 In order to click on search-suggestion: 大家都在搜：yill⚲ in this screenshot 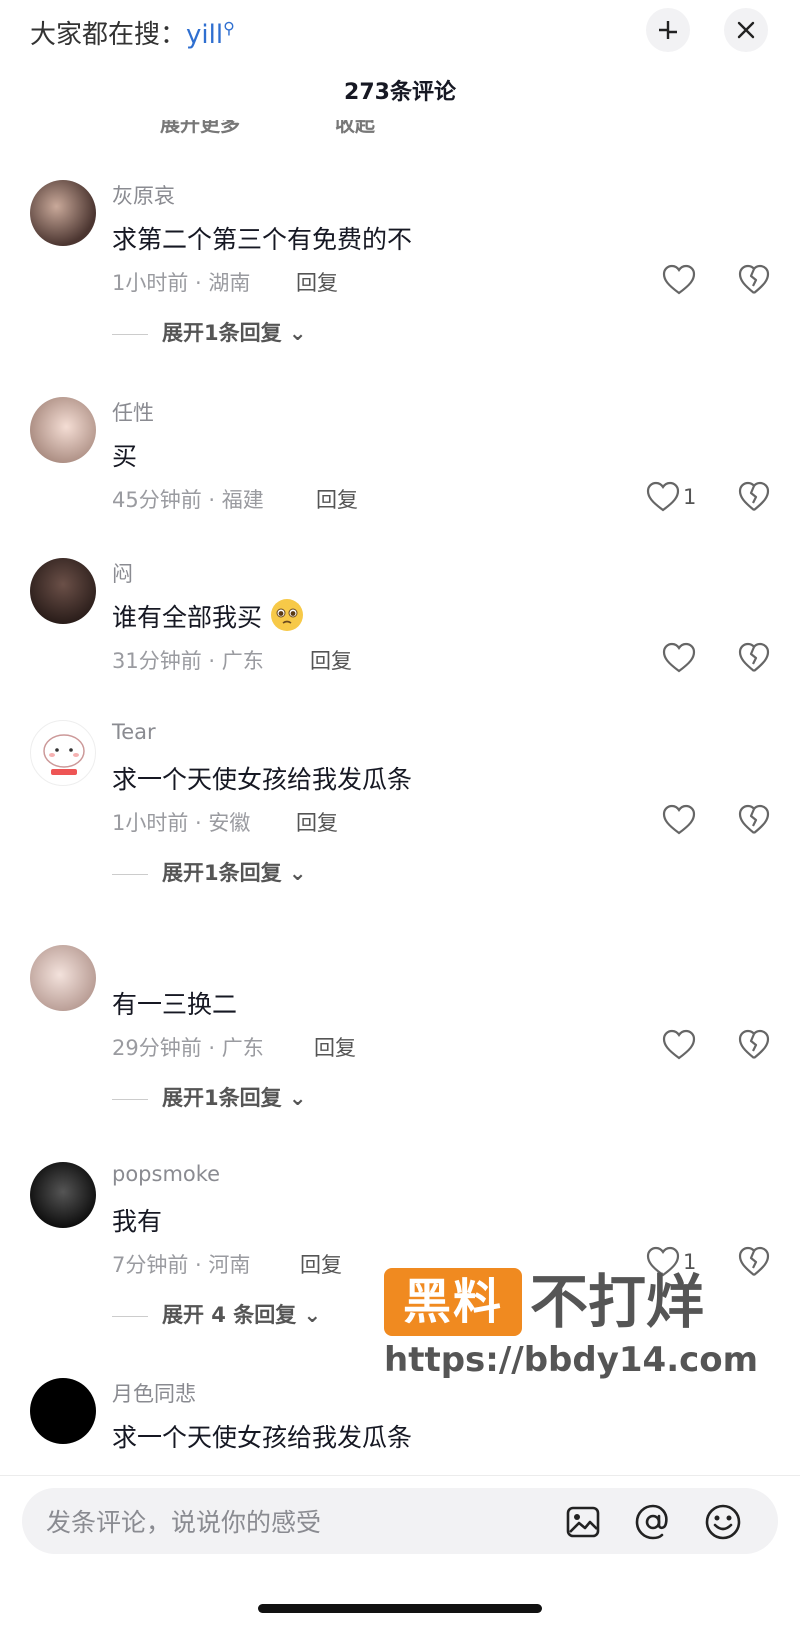, I will do `click(132, 32)`.